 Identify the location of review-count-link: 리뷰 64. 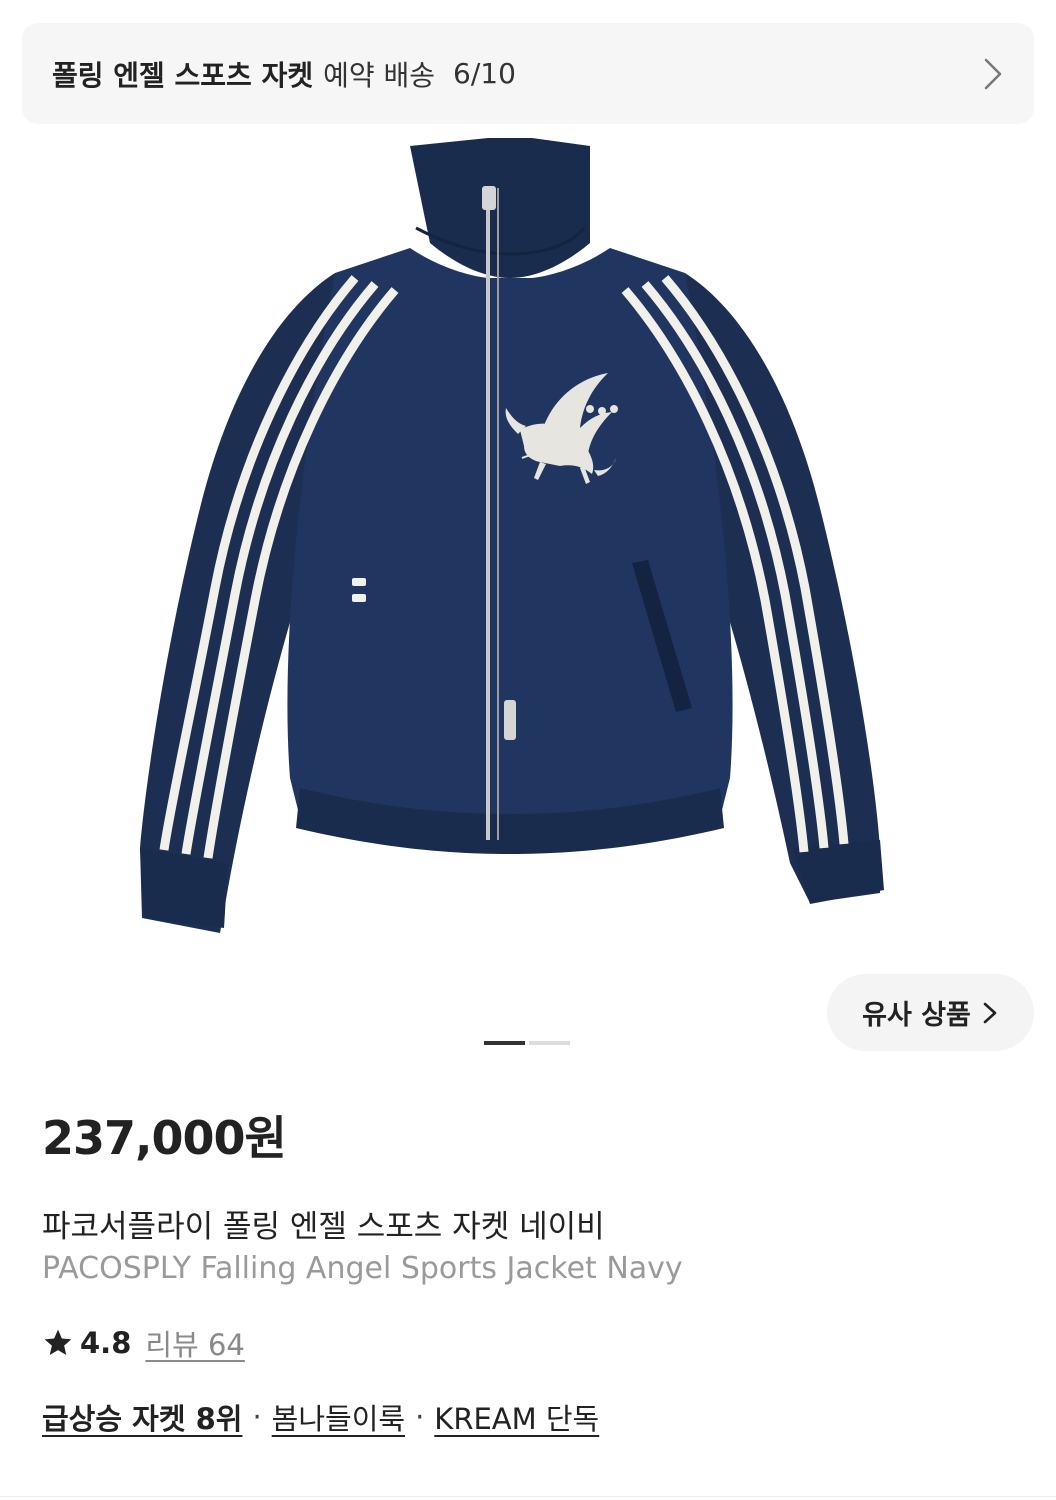
(194, 1343).